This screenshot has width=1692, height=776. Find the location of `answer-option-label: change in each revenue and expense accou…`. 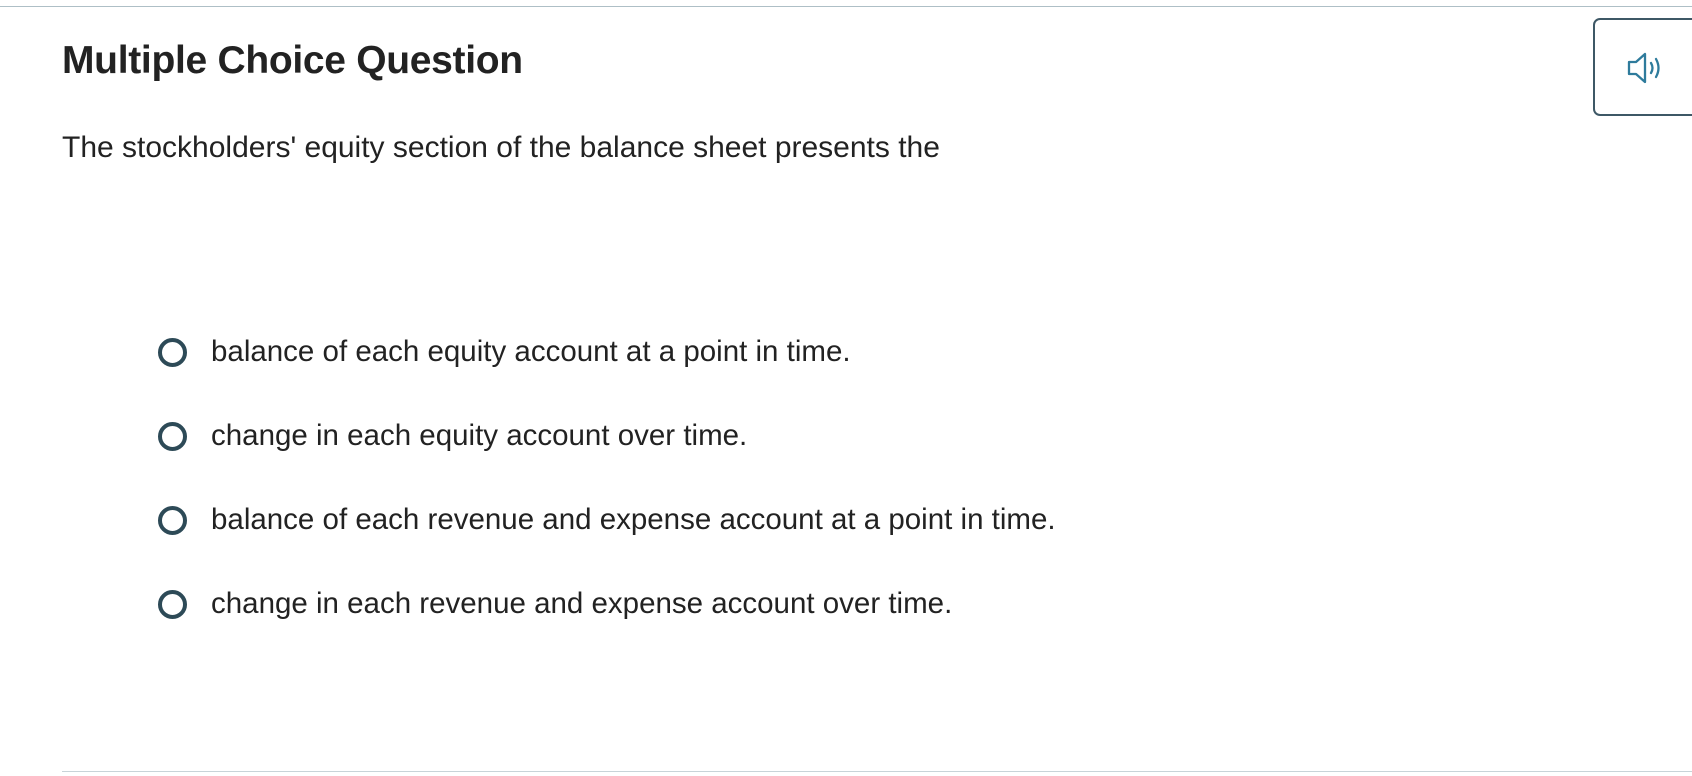

answer-option-label: change in each revenue and expense accou… is located at coordinates (582, 603).